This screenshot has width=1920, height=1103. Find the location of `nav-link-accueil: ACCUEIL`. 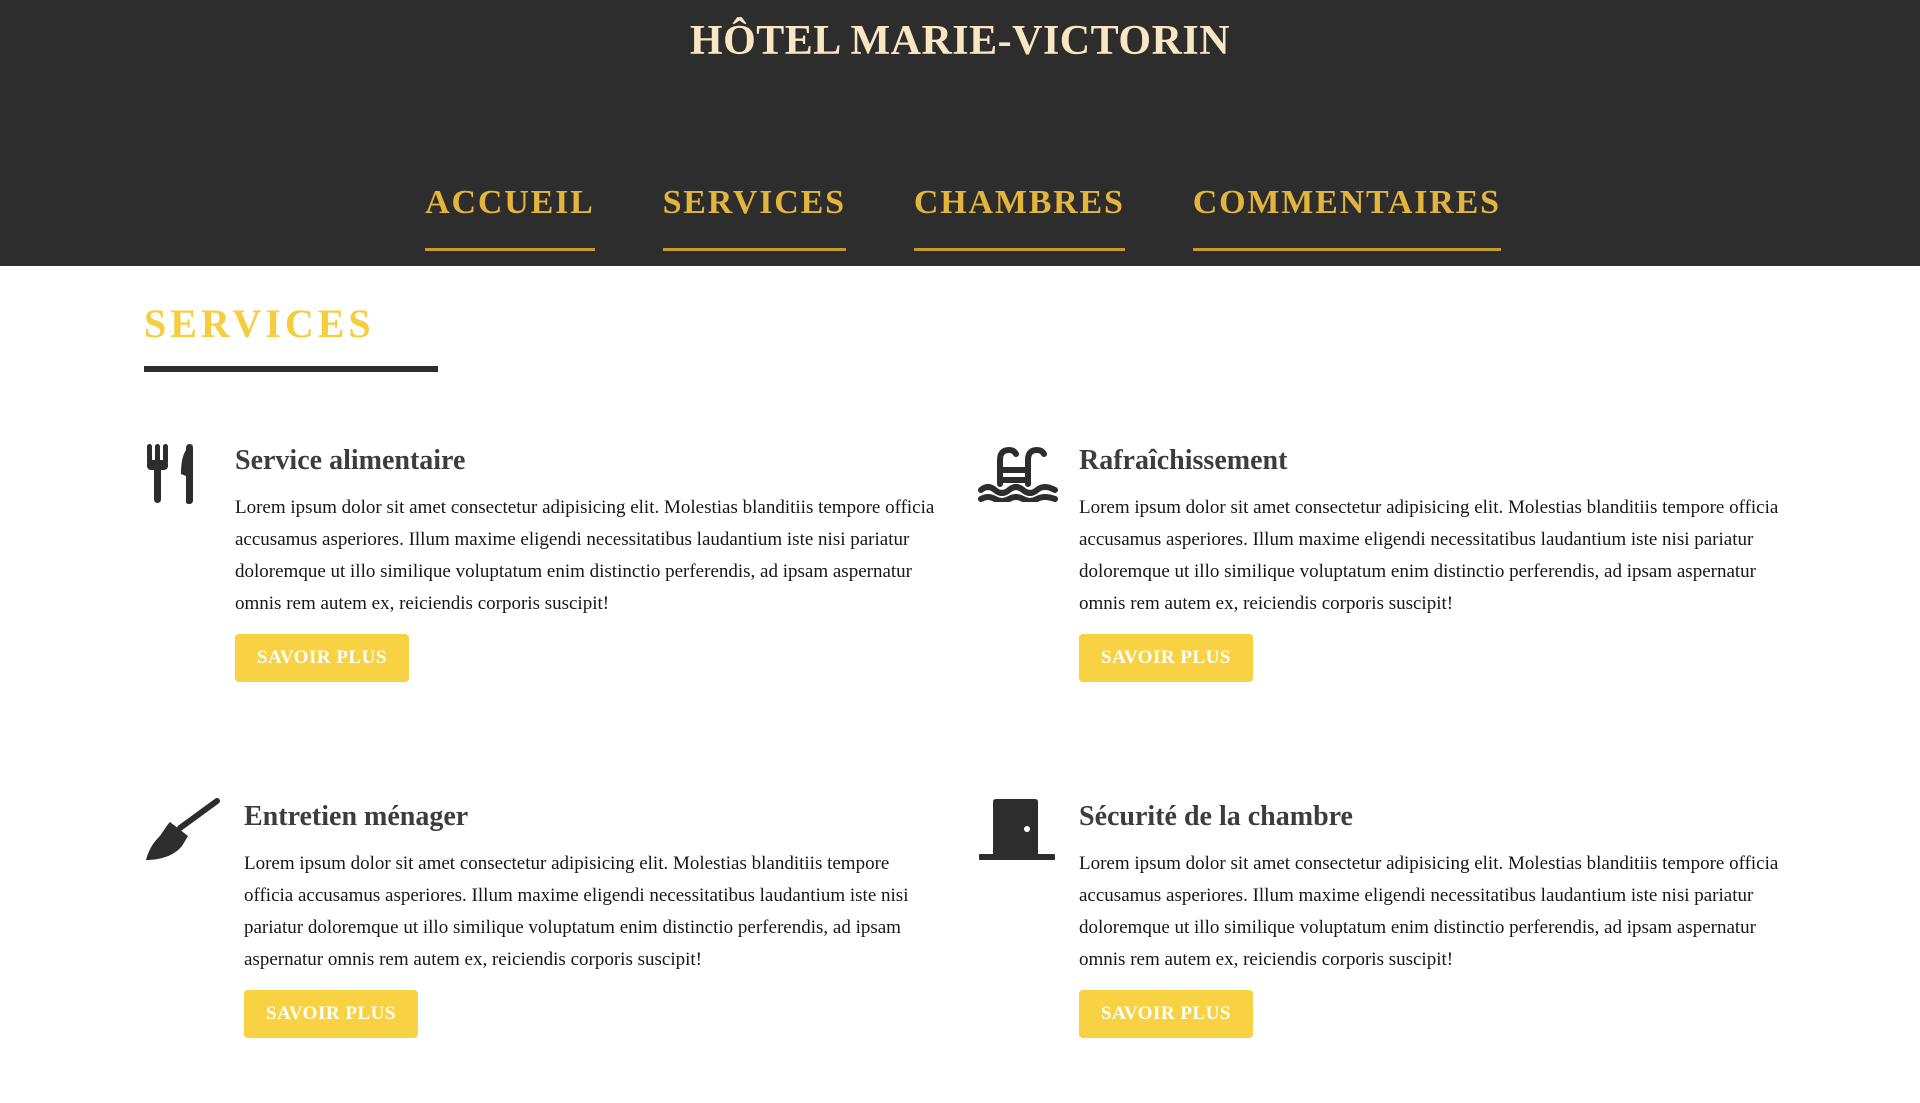

nav-link-accueil: ACCUEIL is located at coordinates (510, 215).